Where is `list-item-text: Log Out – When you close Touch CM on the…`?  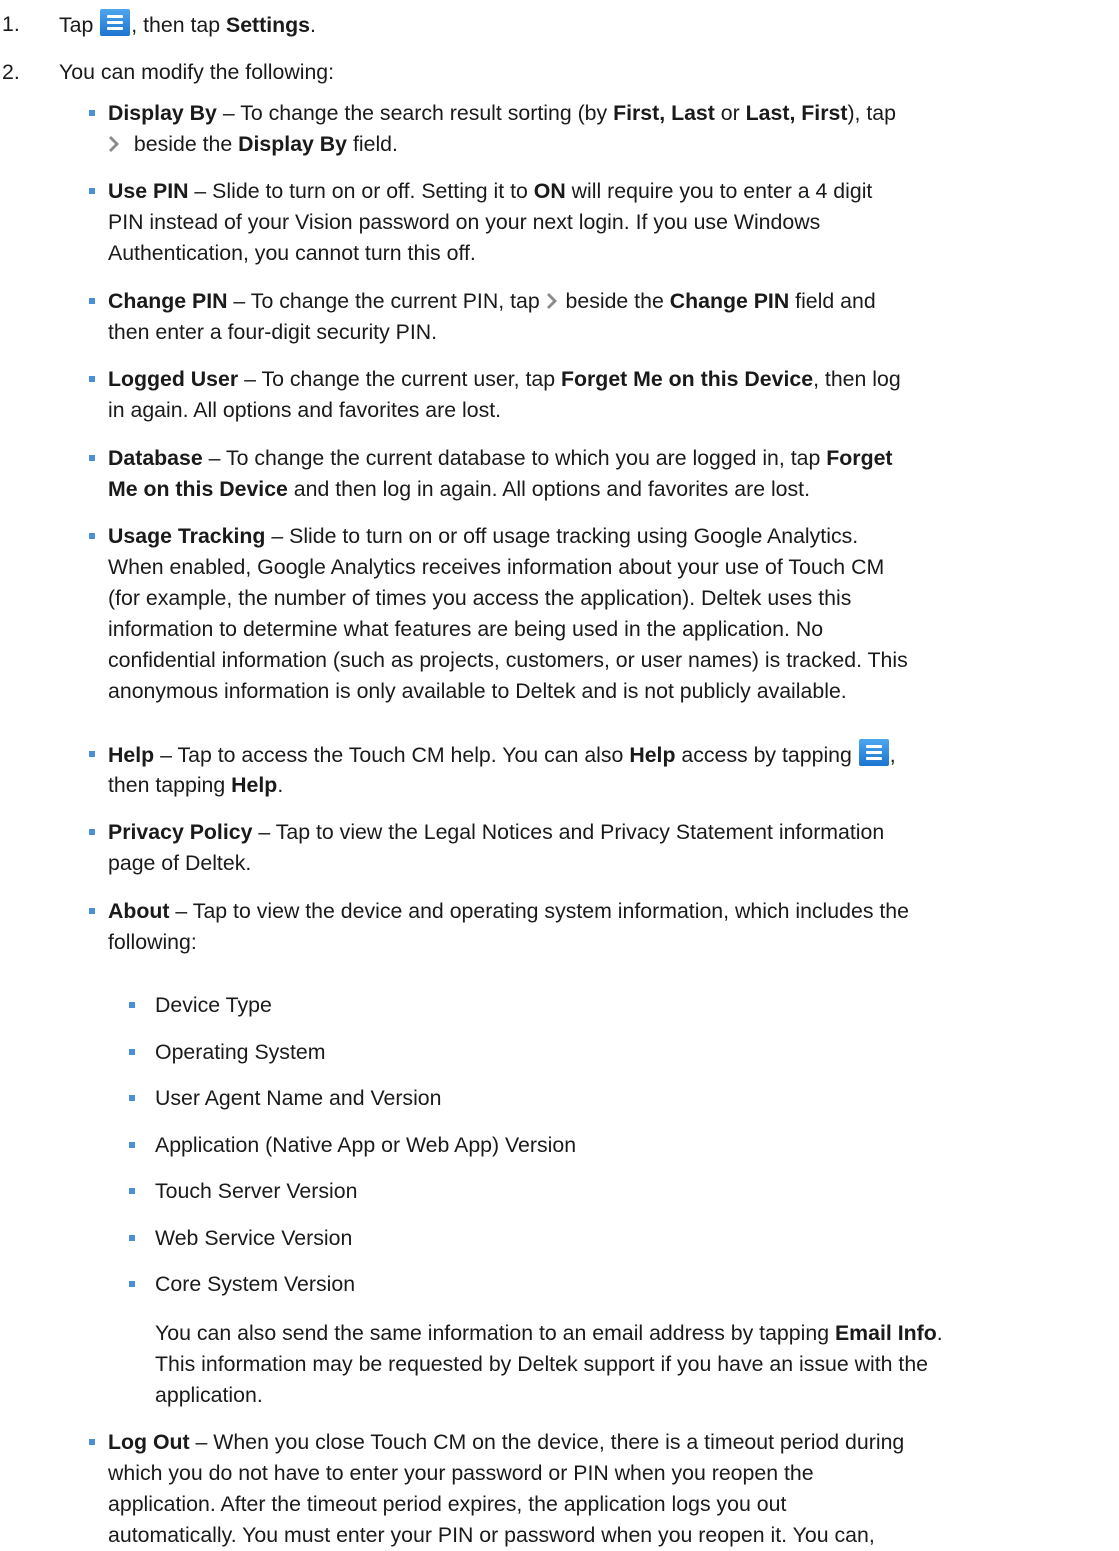 list-item-text: Log Out – When you close Touch CM on the… is located at coordinates (506, 1488).